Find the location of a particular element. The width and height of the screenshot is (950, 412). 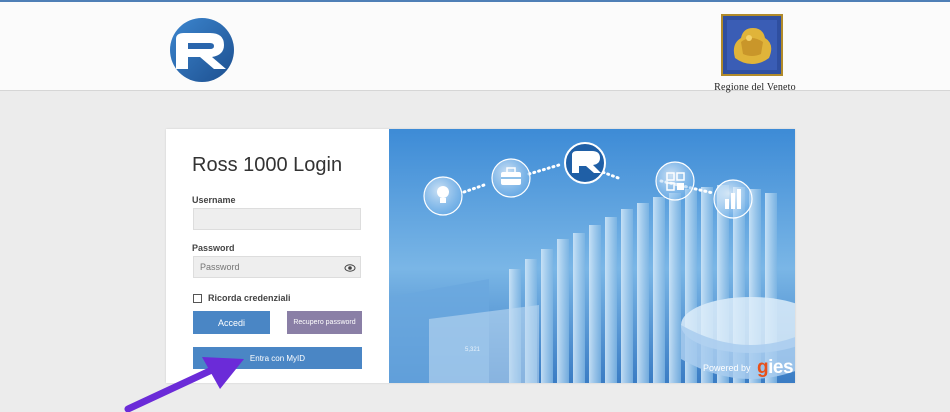

powered-by: Powered by gies is located at coordinates (748, 367).